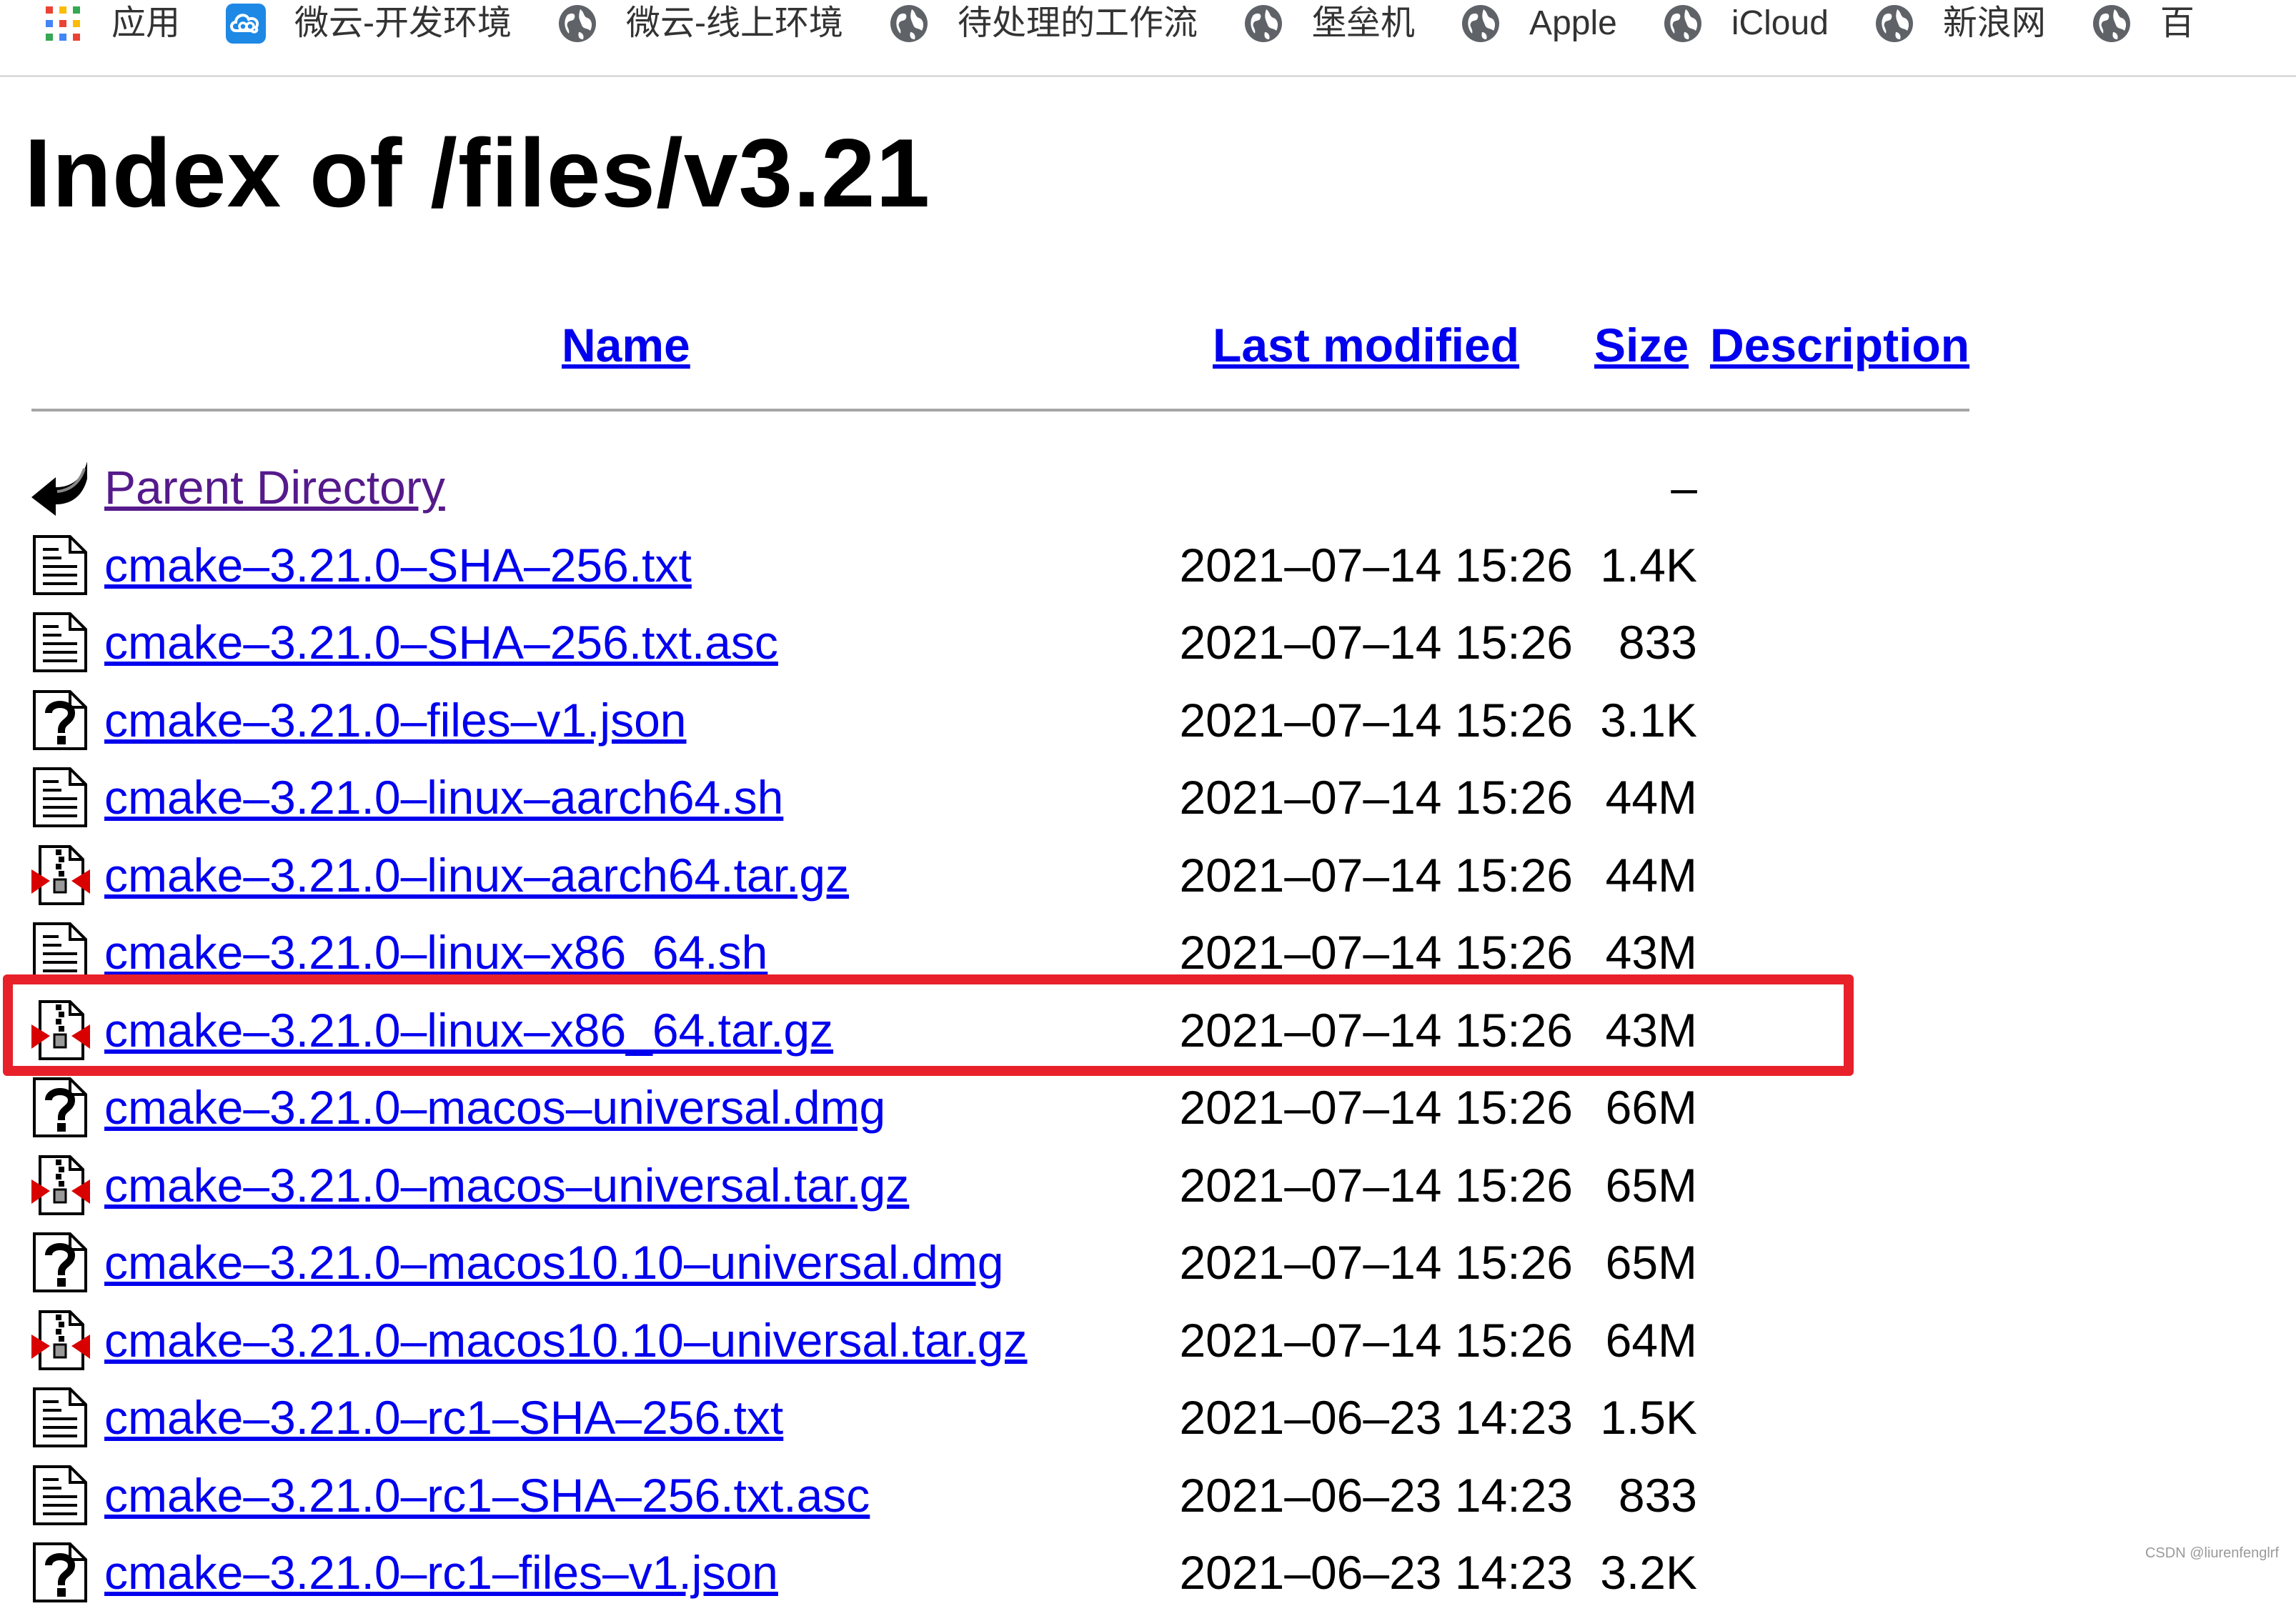 The height and width of the screenshot is (1611, 2296). What do you see at coordinates (60, 487) in the screenshot?
I see `back-arrow-icon` at bounding box center [60, 487].